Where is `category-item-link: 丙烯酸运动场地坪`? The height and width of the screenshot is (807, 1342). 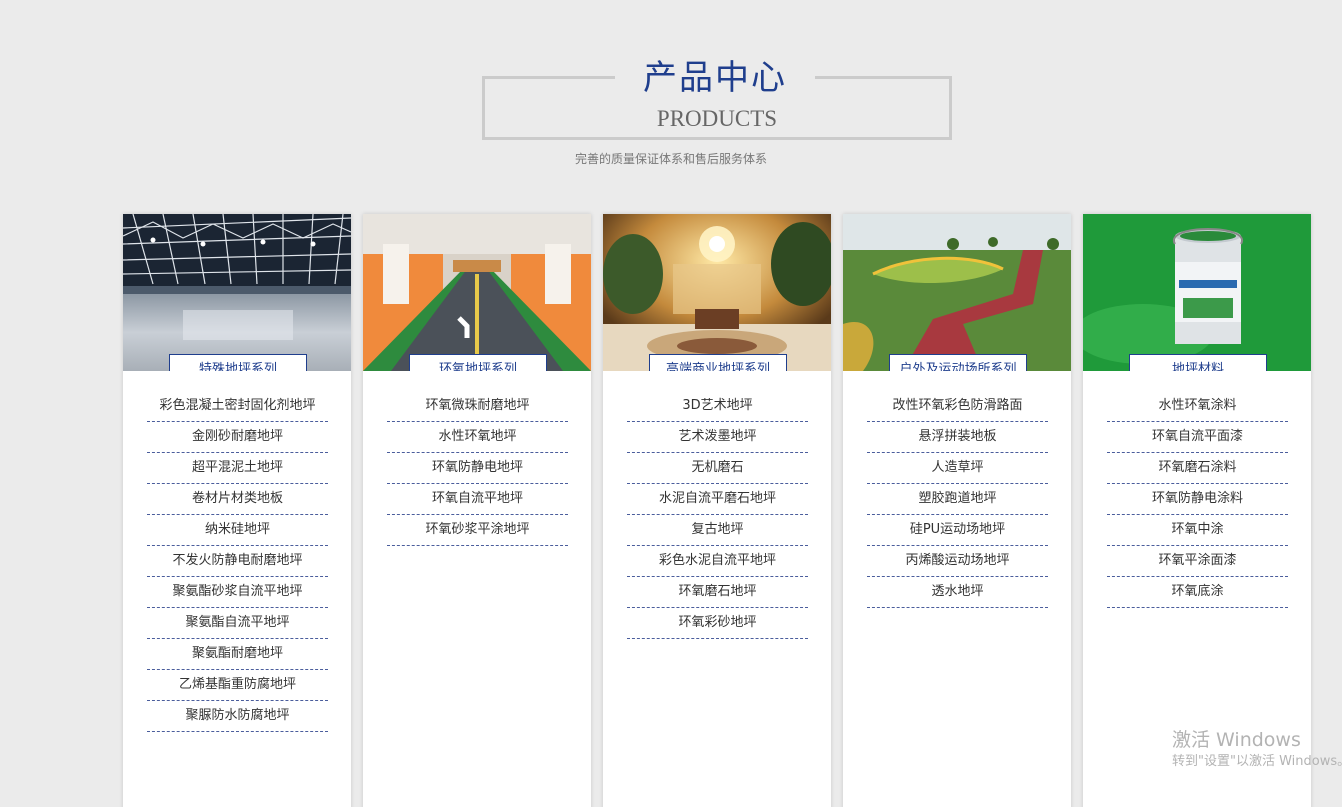
category-item-link: 丙烯酸运动场地坪 is located at coordinates (957, 561).